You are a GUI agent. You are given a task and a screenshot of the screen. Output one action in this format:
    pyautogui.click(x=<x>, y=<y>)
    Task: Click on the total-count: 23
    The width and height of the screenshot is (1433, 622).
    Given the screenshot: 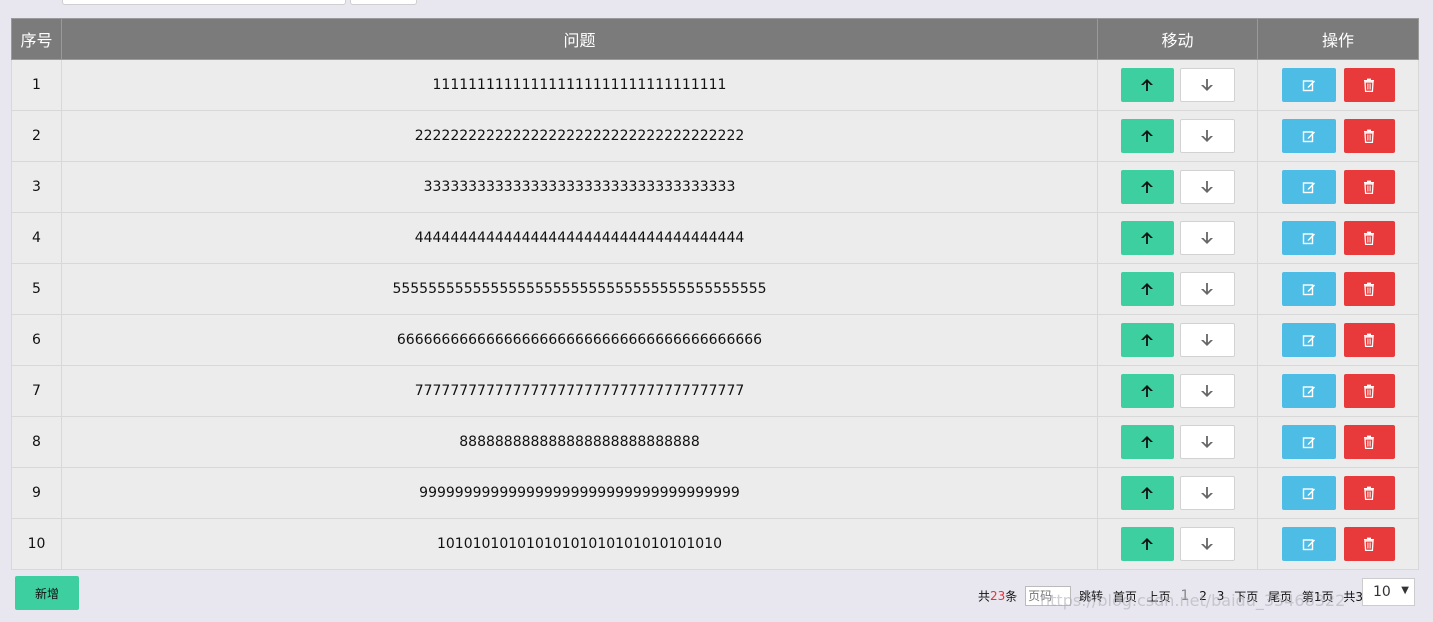 What is the action you would take?
    pyautogui.click(x=998, y=596)
    